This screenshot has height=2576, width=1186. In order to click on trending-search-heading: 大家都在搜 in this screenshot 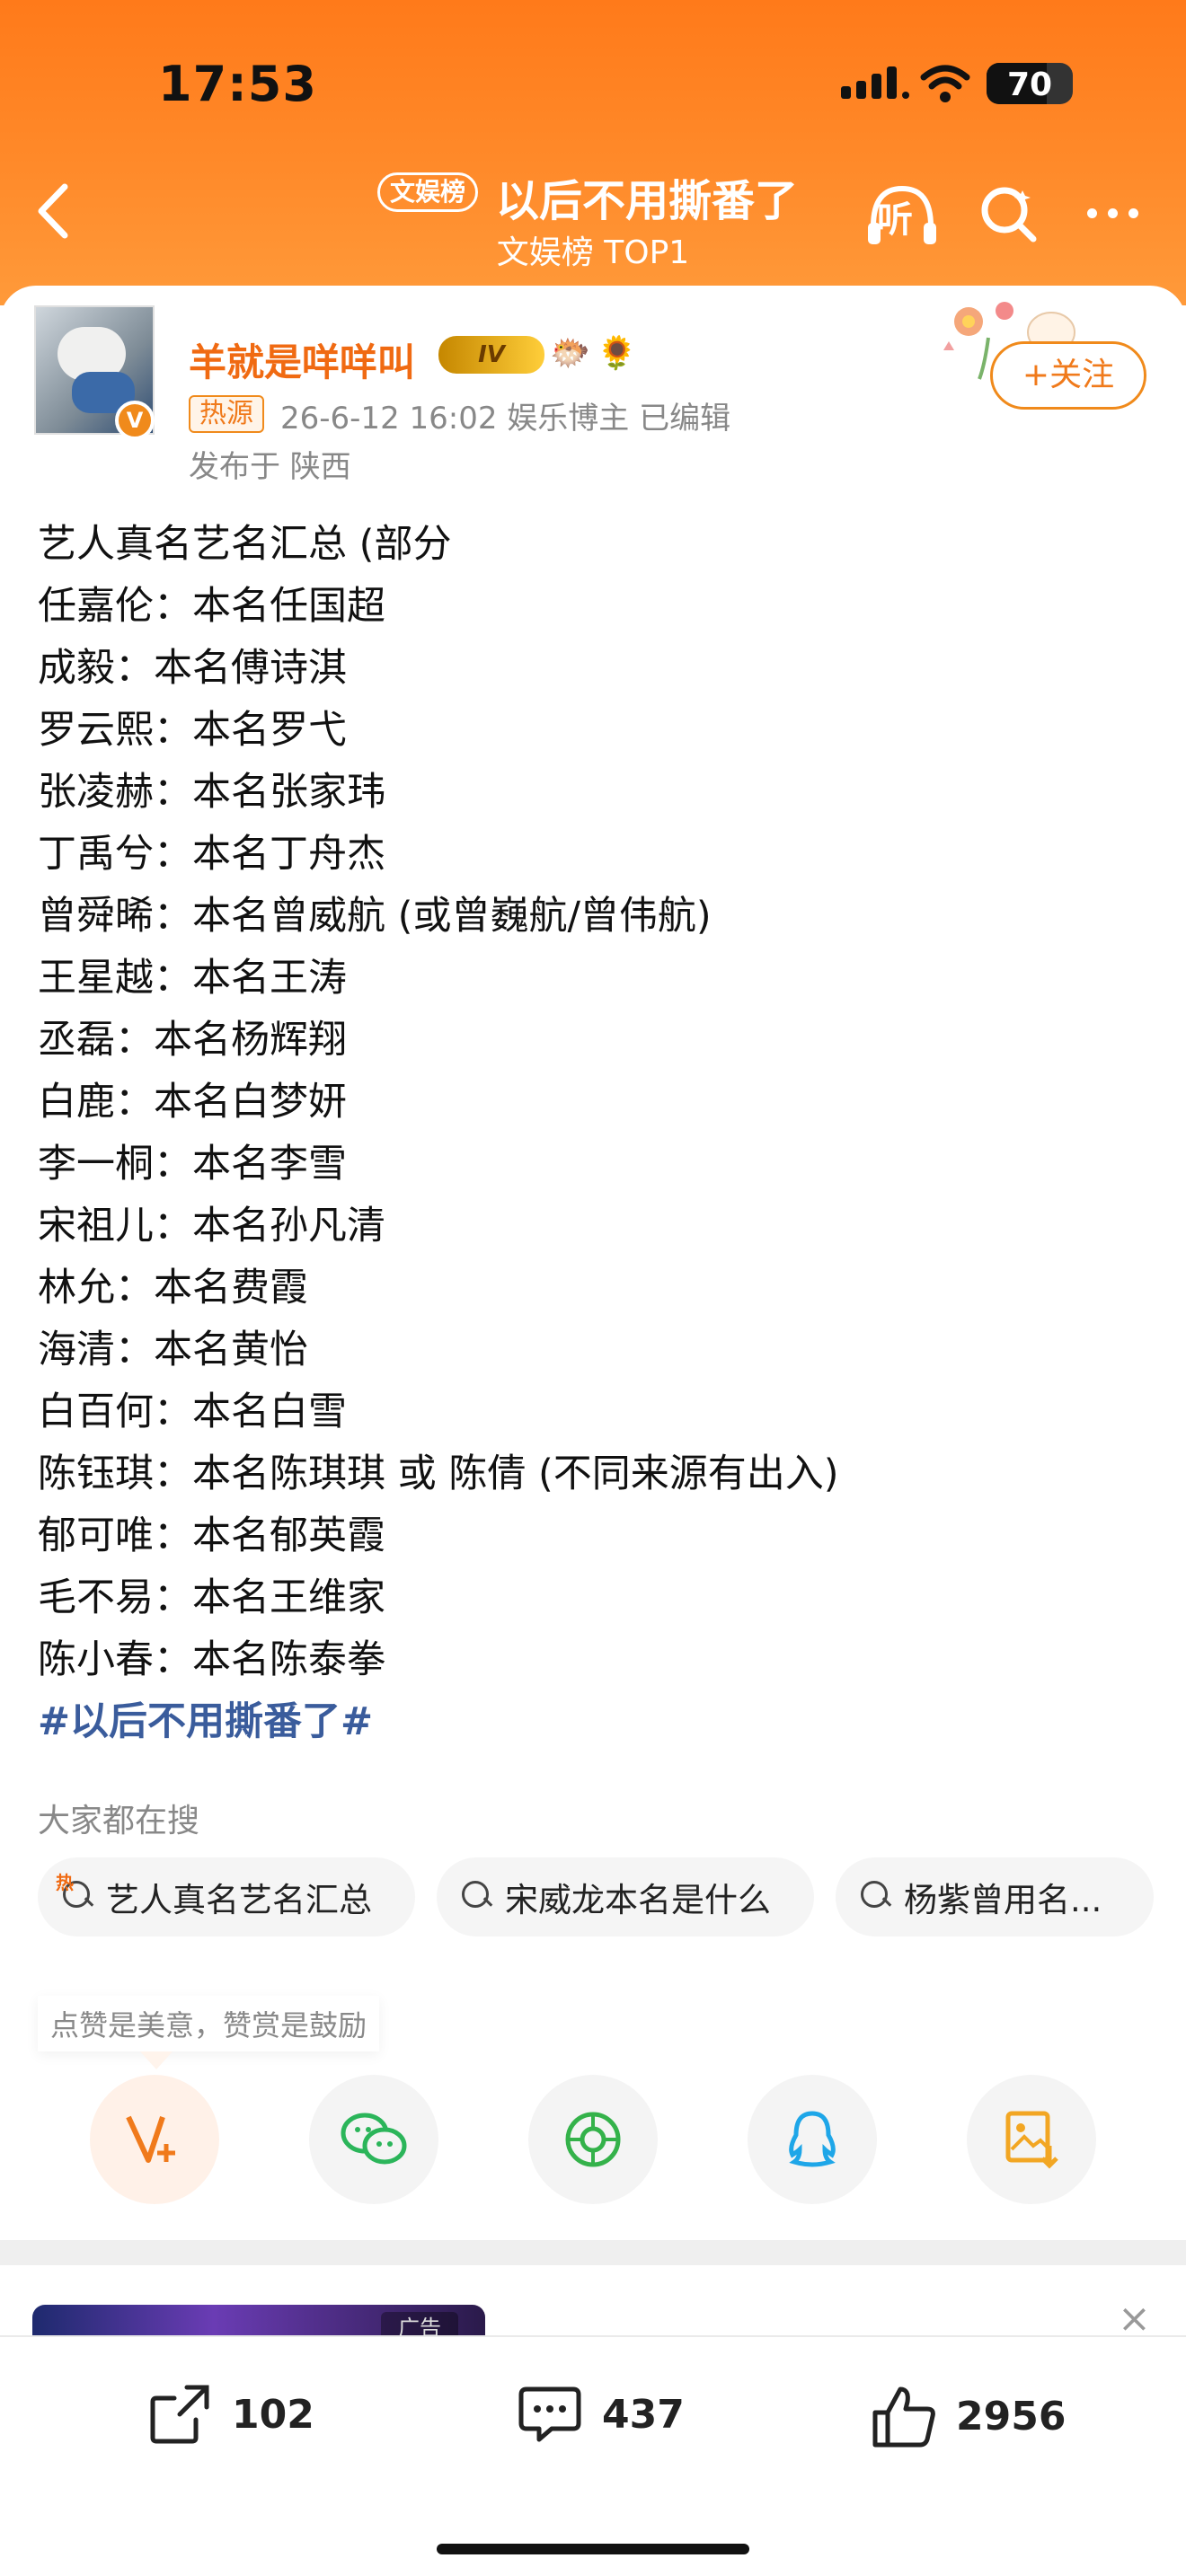, I will do `click(119, 1821)`.